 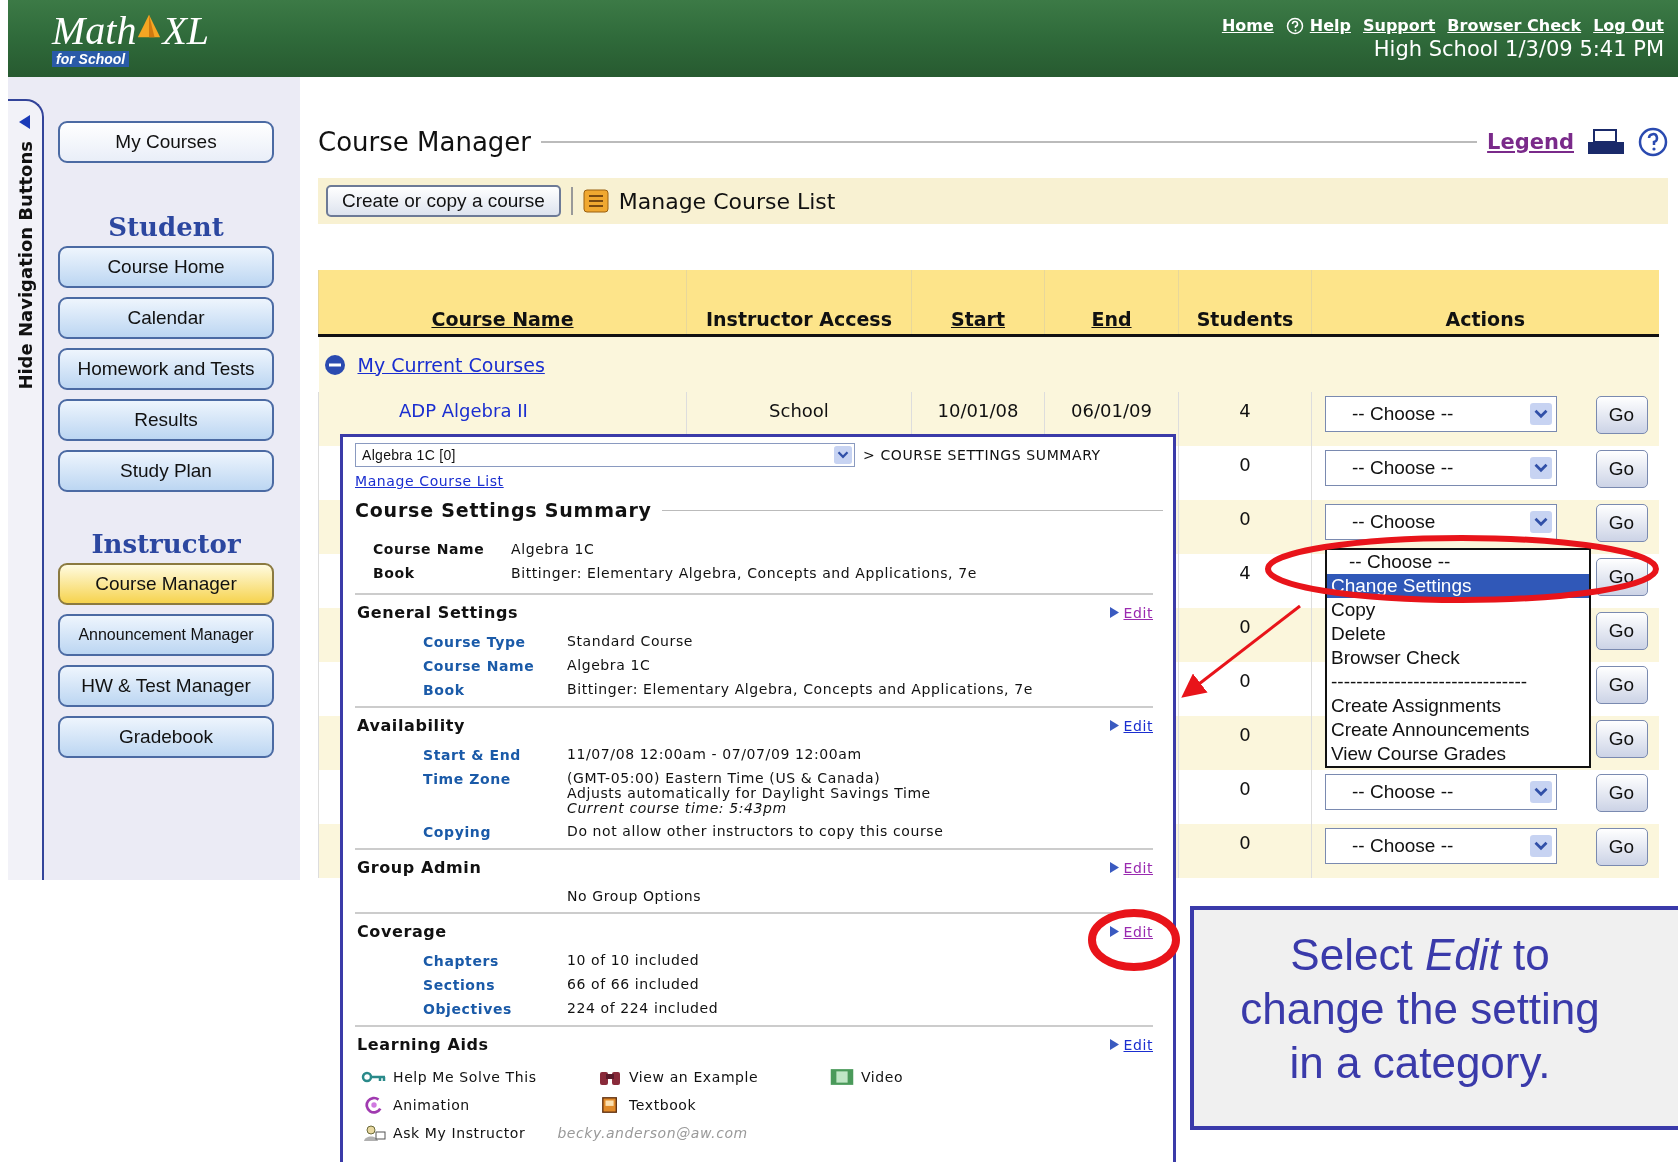 I want to click on sidebar-nav-button: Gradebook, so click(x=166, y=737).